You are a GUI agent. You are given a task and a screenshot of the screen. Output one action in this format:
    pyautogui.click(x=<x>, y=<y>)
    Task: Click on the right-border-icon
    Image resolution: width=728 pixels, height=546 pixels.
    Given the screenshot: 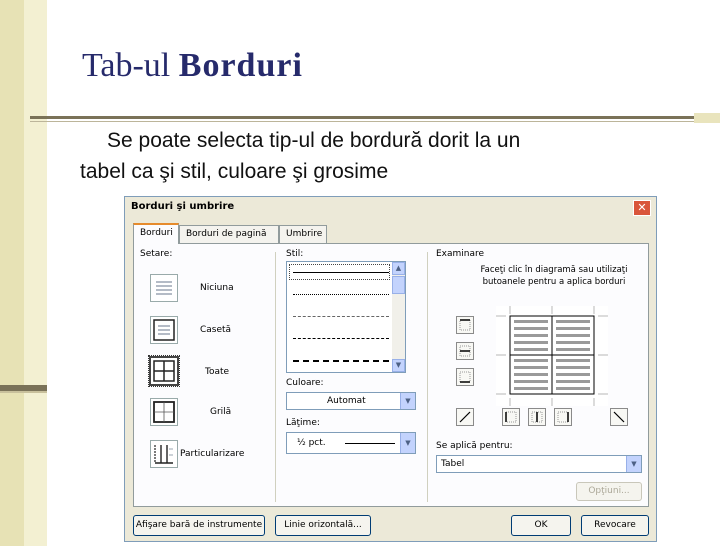 What is the action you would take?
    pyautogui.click(x=563, y=417)
    